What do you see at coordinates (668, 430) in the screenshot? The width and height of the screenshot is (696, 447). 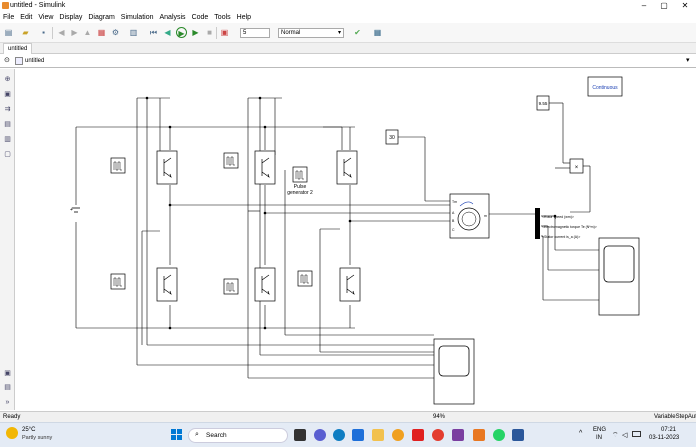 I see `clock-time: 07:21` at bounding box center [668, 430].